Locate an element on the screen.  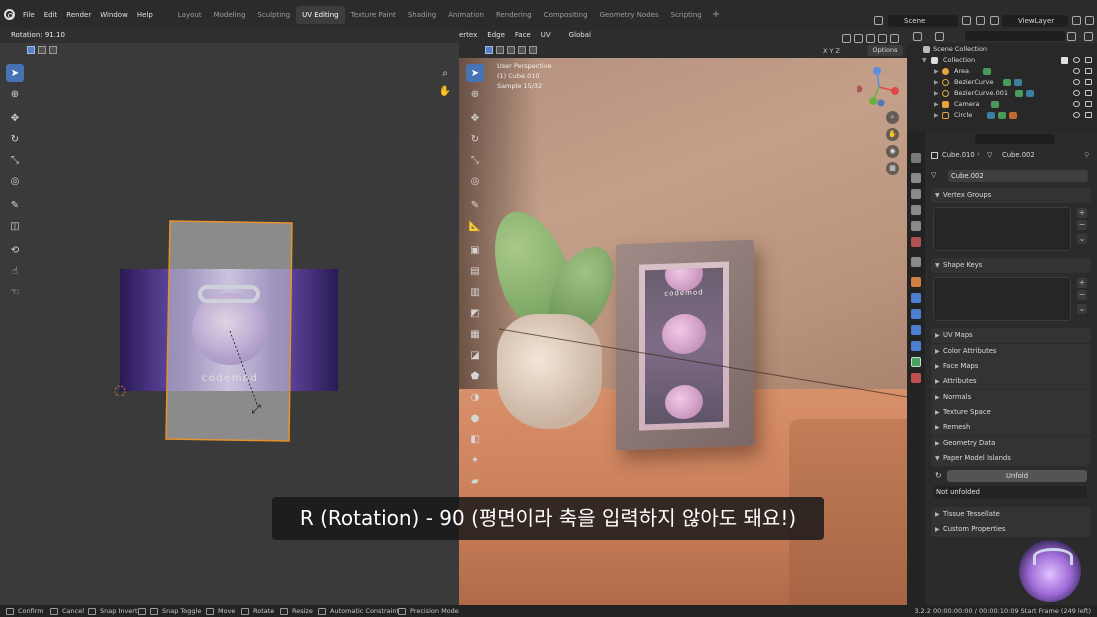
spin-tool-icon: ◑ is located at coordinates (475, 397).